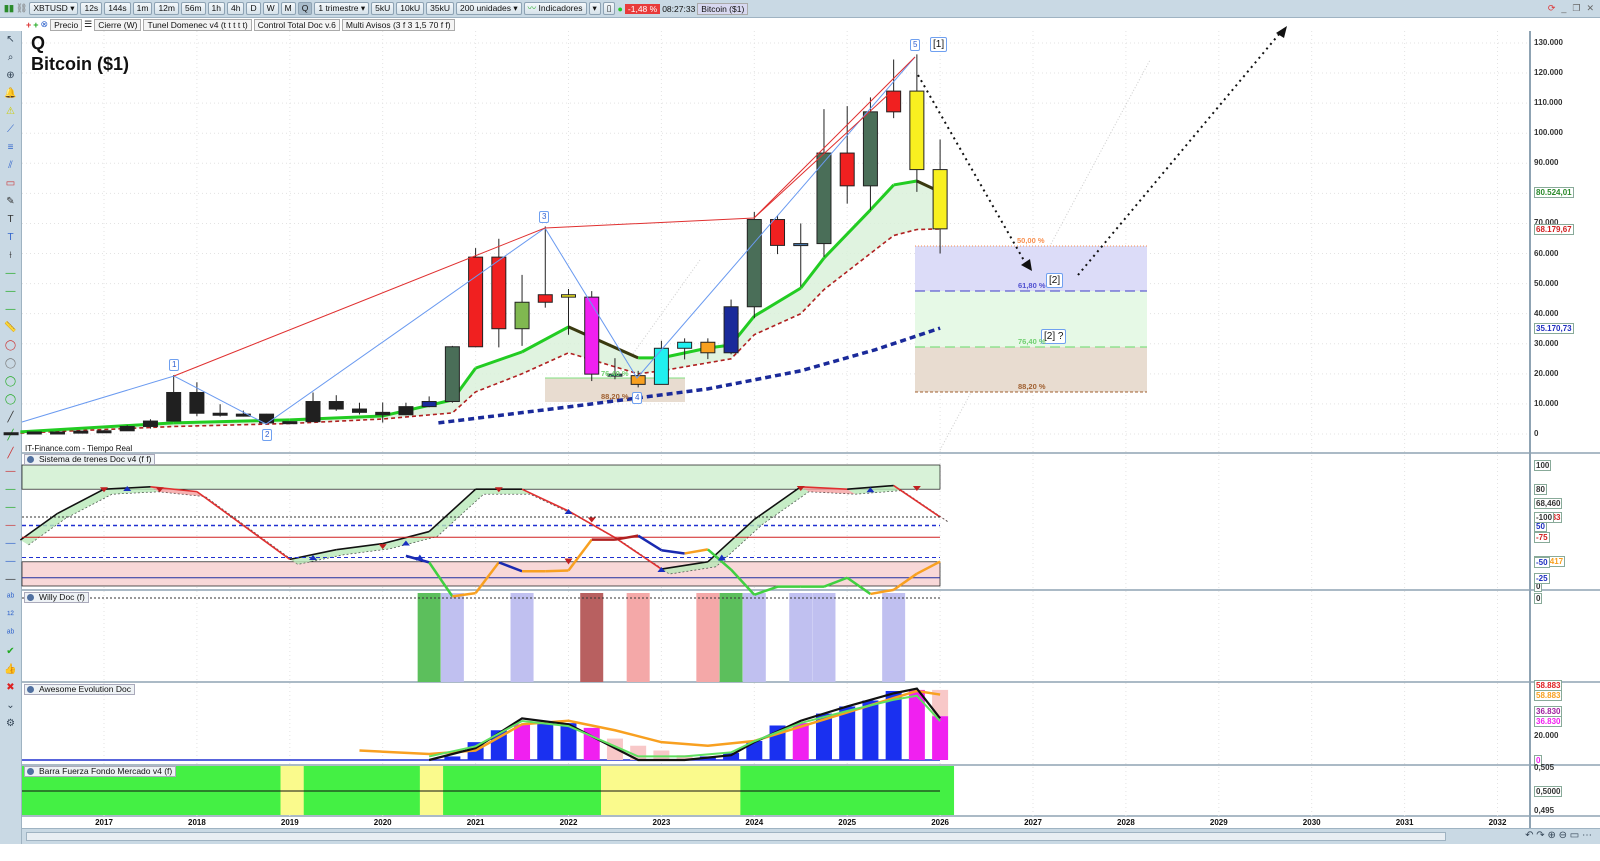  Describe the element at coordinates (939, 44) in the screenshot. I see `wave-label-1-major: [1]` at that location.